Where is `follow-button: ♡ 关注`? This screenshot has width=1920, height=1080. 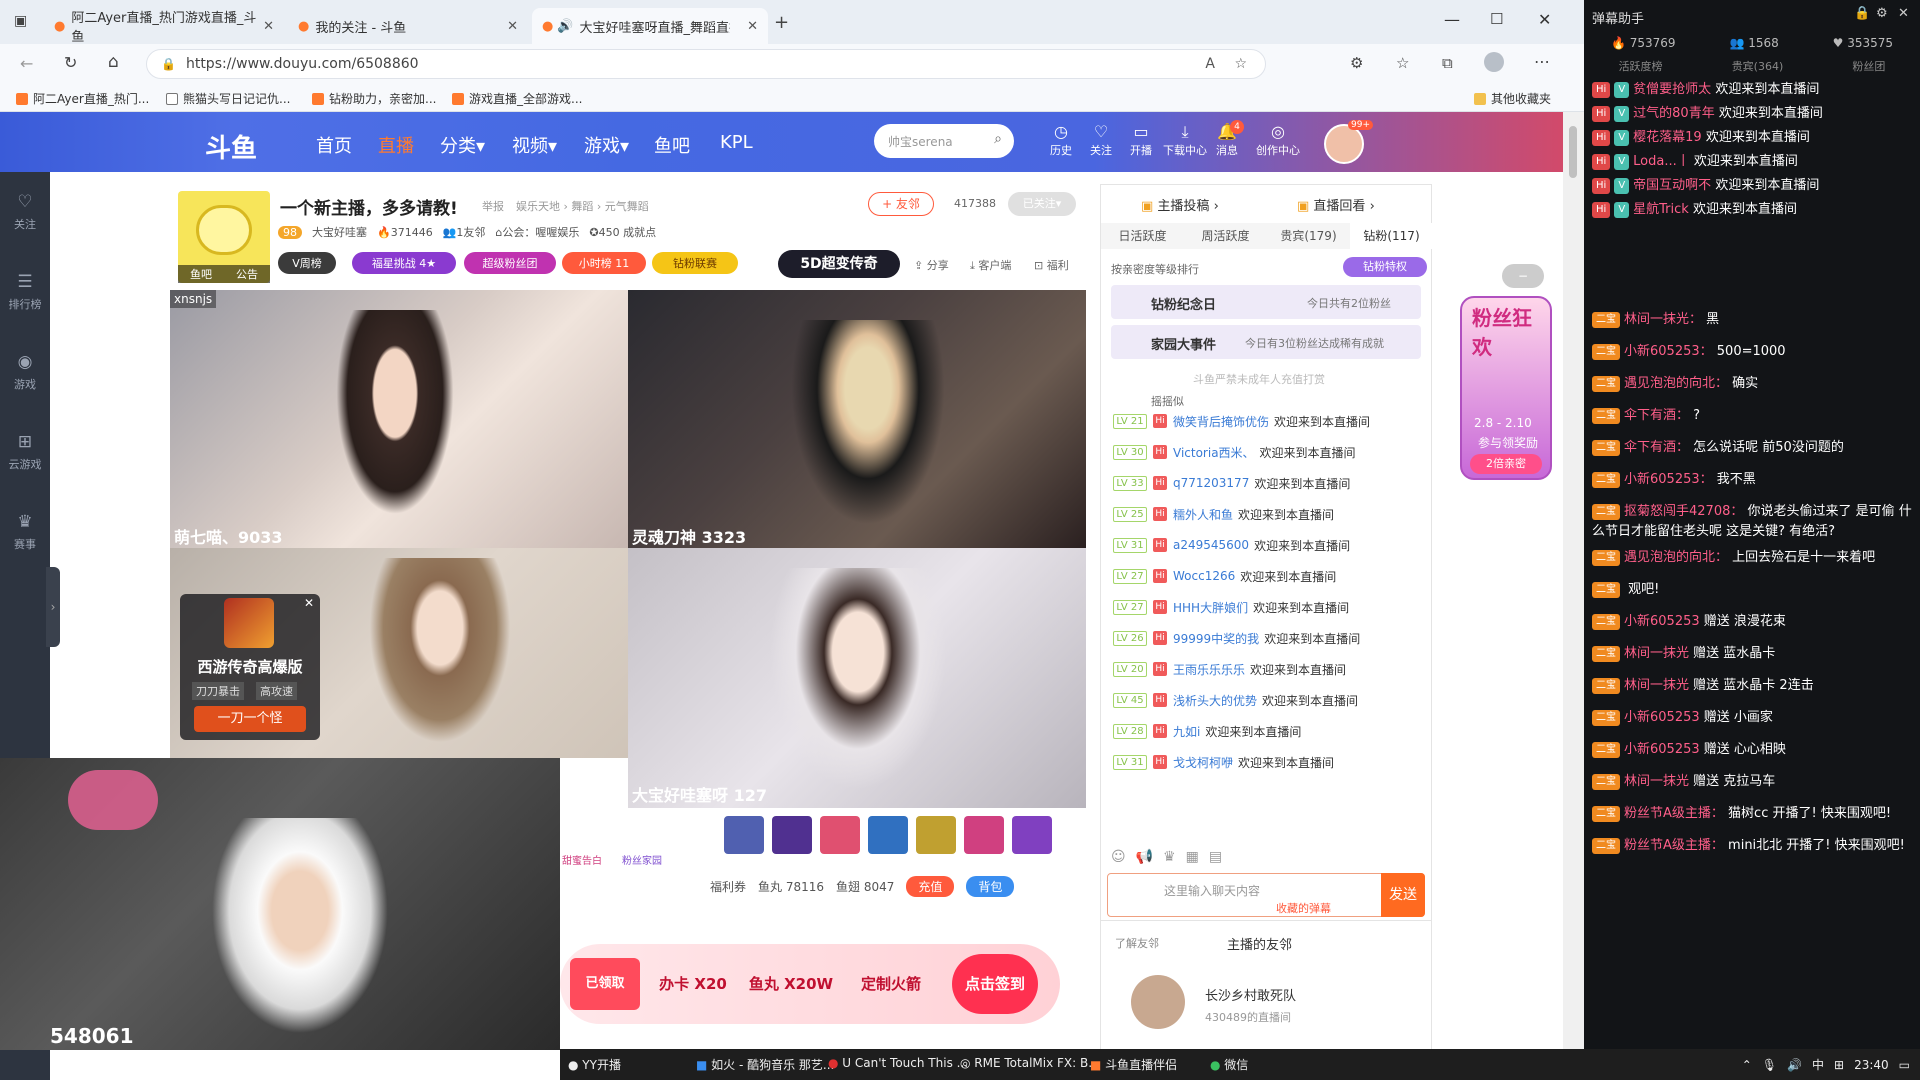 follow-button: ♡ 关注 is located at coordinates (1101, 140).